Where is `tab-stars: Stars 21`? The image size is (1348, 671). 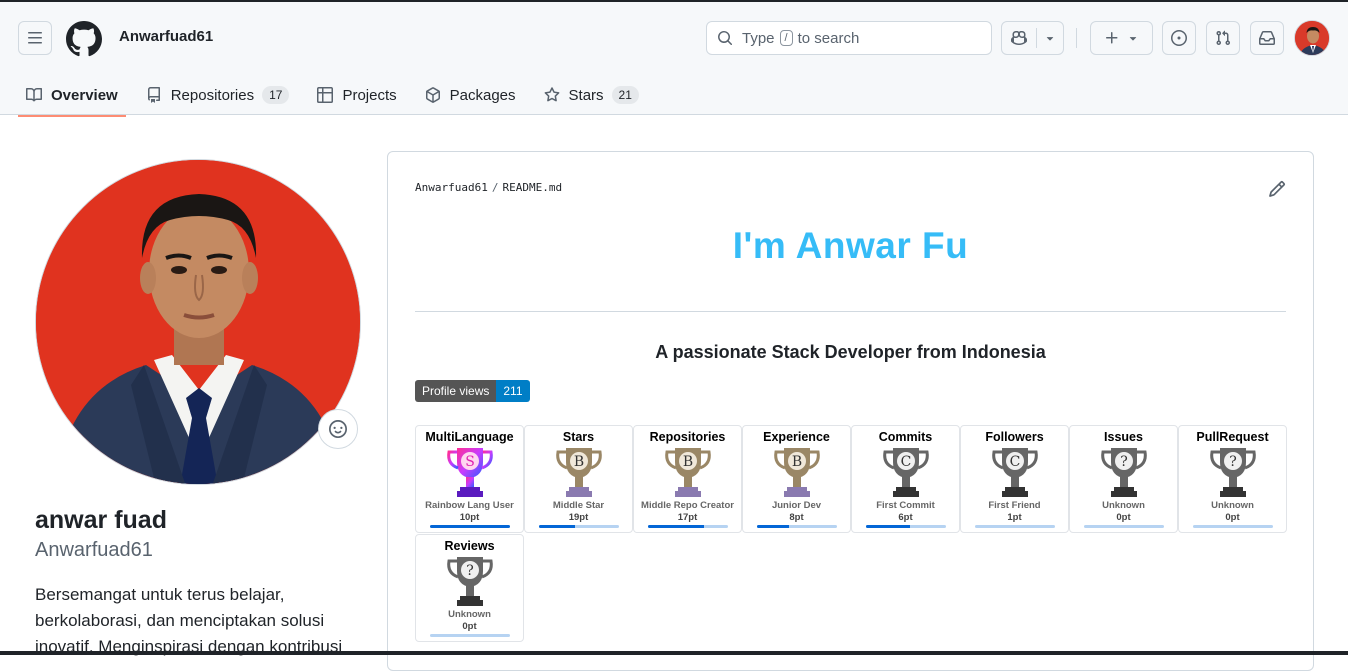 tab-stars: Stars 21 is located at coordinates (591, 95).